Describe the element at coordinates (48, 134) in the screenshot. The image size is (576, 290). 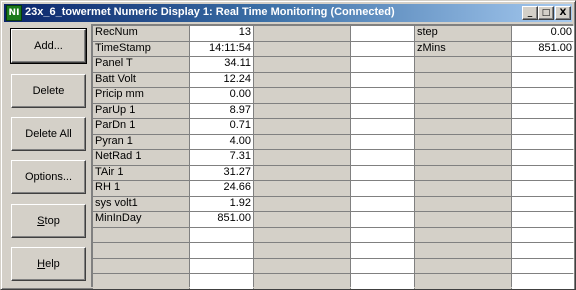
I see `delete-all-button: Delete All` at that location.